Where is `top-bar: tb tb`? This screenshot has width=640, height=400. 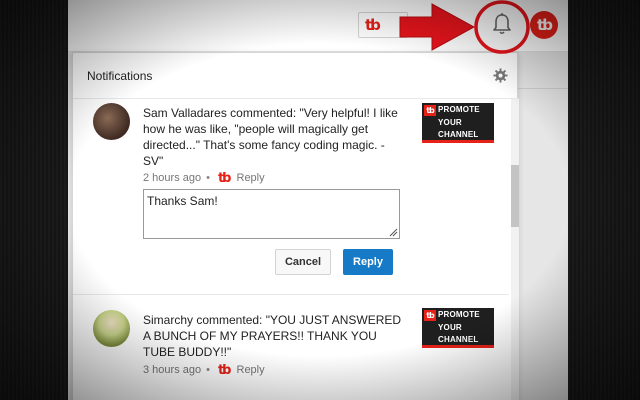
top-bar: tb tb is located at coordinates (318, 26).